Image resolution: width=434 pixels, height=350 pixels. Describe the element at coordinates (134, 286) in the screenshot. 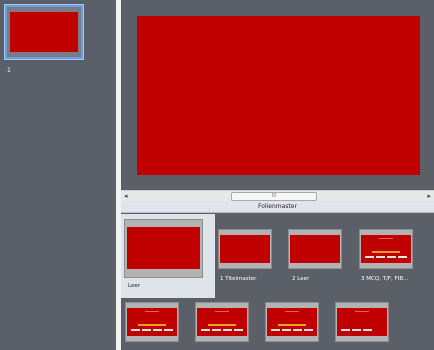

I see `layout-label: Leer` at that location.